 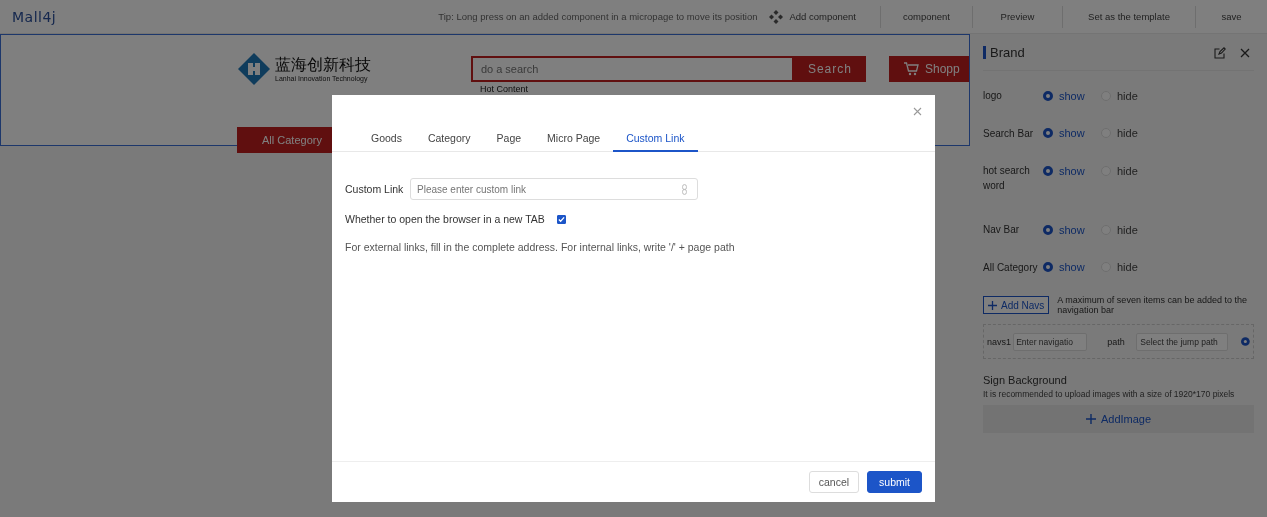 What do you see at coordinates (1182, 341) in the screenshot?
I see `path-select: Select the jump path` at bounding box center [1182, 341].